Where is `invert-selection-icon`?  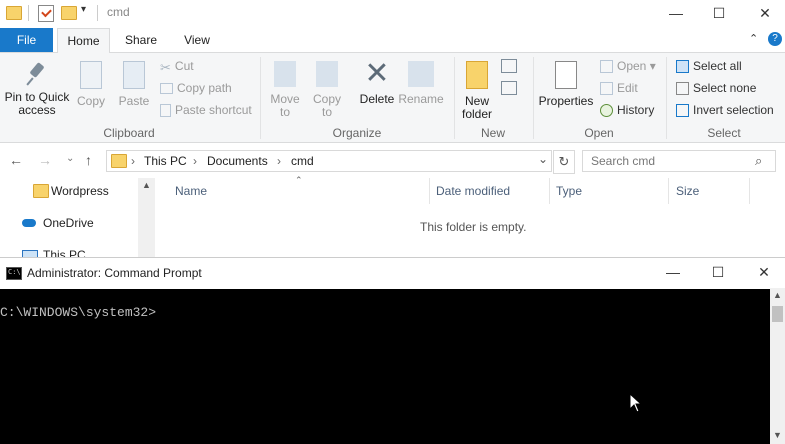
invert-selection-icon is located at coordinates (682, 111).